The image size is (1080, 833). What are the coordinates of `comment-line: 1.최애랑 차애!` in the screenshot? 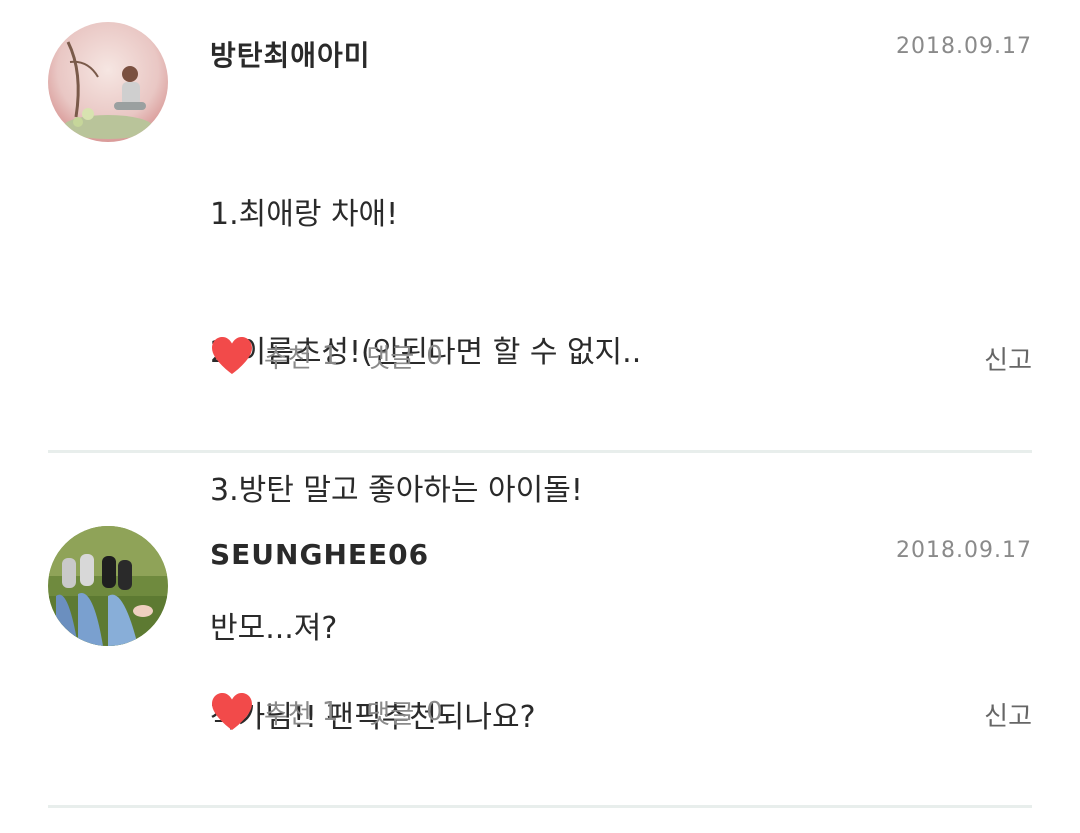 It's located at (304, 214).